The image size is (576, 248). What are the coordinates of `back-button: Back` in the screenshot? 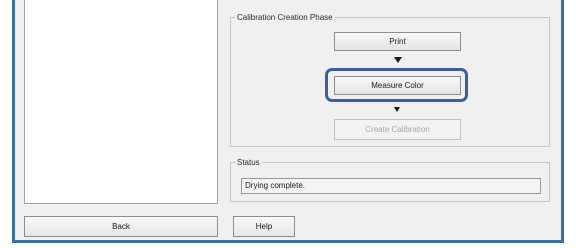 It's located at (121, 226).